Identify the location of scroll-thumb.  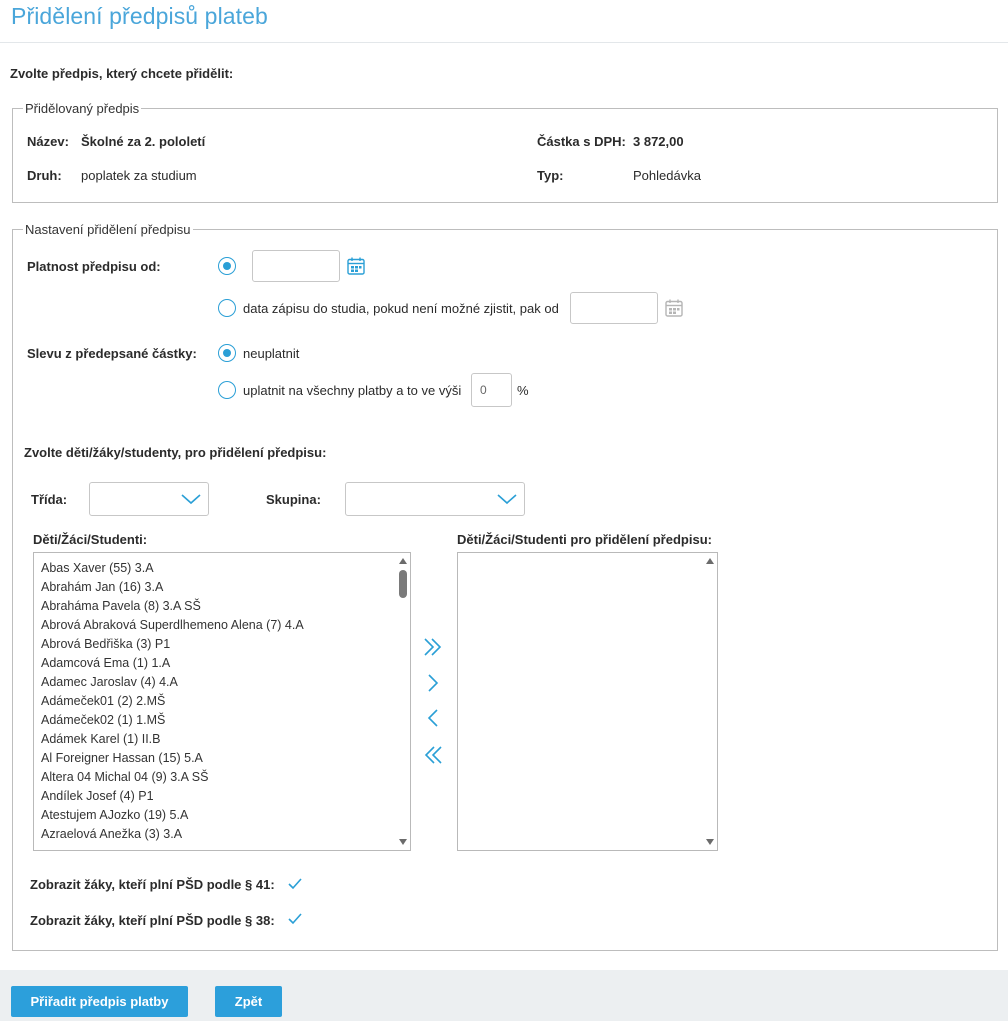
(403, 584).